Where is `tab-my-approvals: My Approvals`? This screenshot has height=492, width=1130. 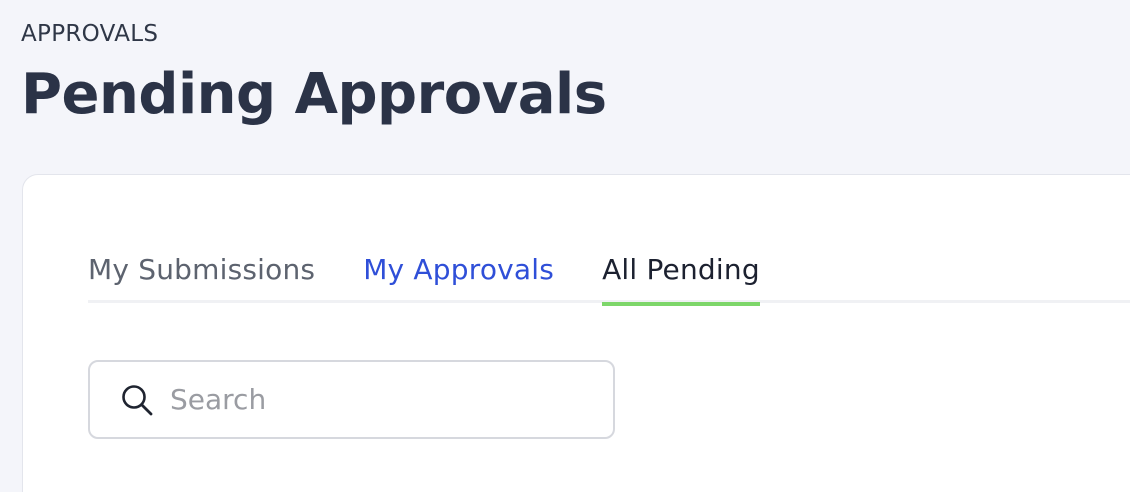
tab-my-approvals: My Approvals is located at coordinates (458, 277).